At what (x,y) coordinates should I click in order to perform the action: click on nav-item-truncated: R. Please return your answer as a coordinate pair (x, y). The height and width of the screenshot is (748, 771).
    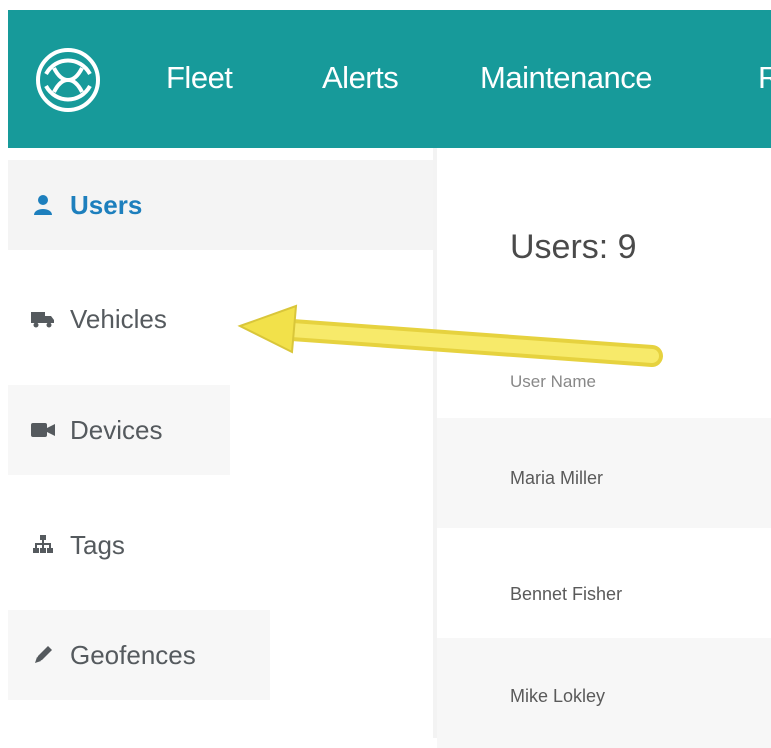
    Looking at the image, I should click on (764, 78).